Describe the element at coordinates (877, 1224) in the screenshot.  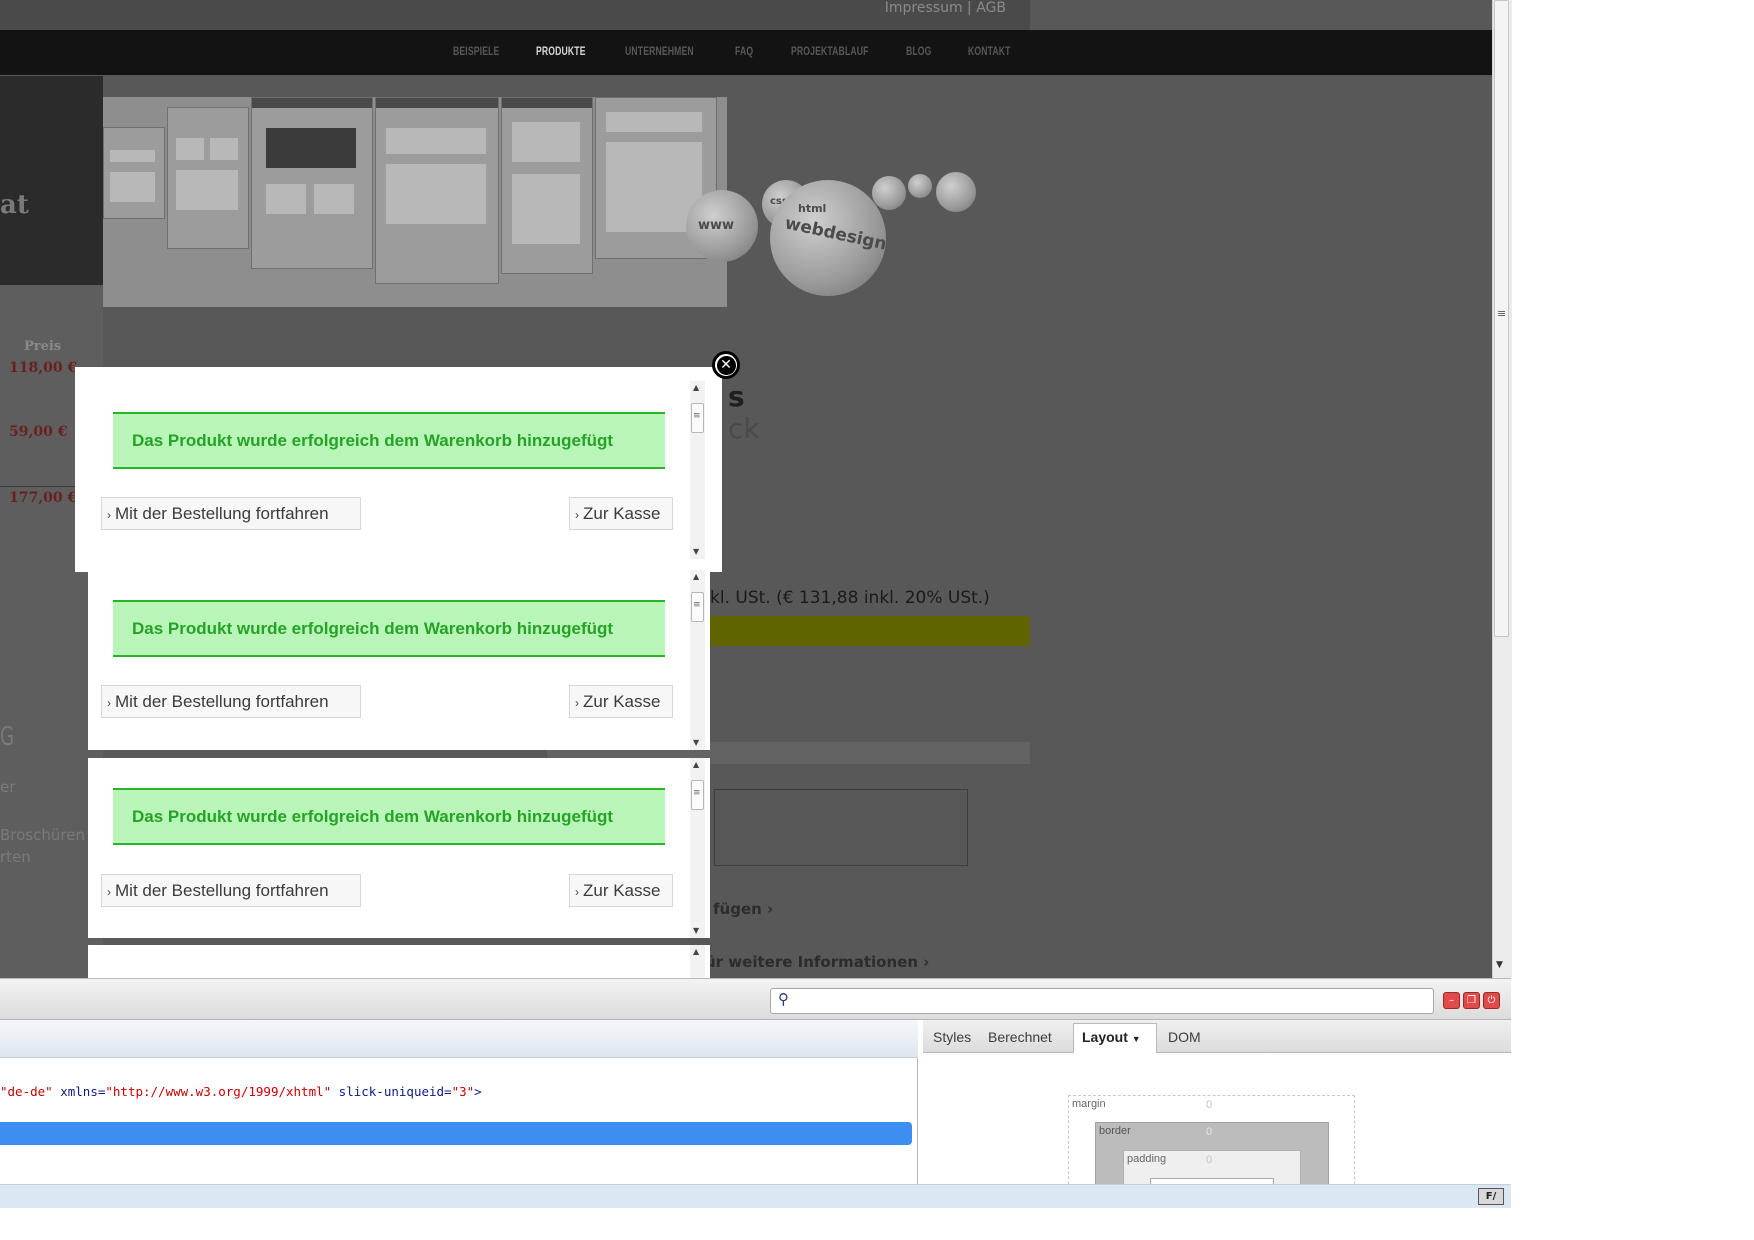
I see `blank-area` at that location.